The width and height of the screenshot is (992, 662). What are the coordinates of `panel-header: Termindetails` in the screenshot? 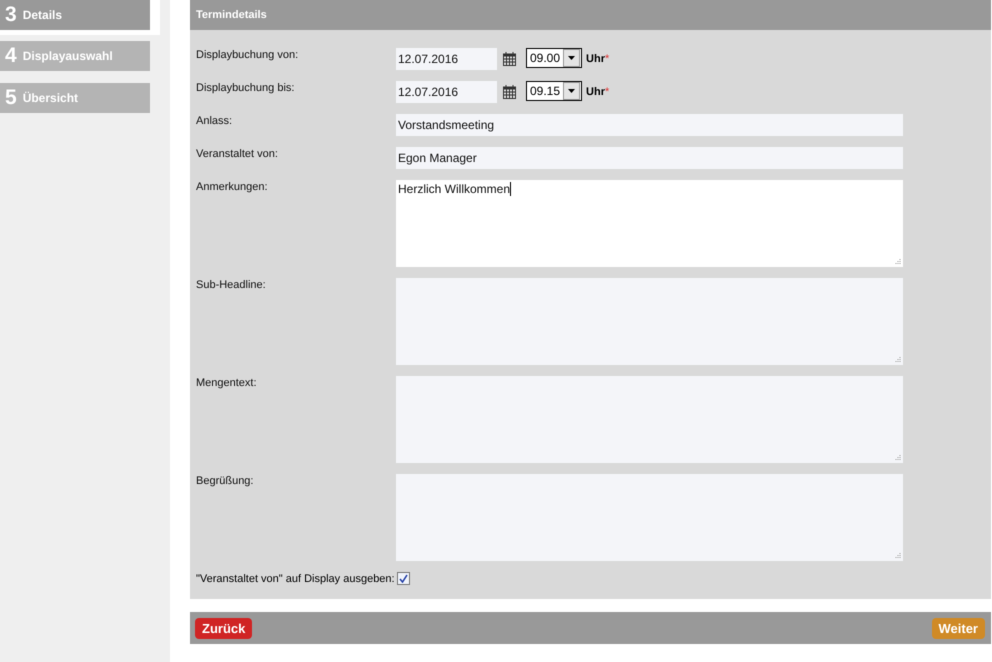 It's located at (590, 15).